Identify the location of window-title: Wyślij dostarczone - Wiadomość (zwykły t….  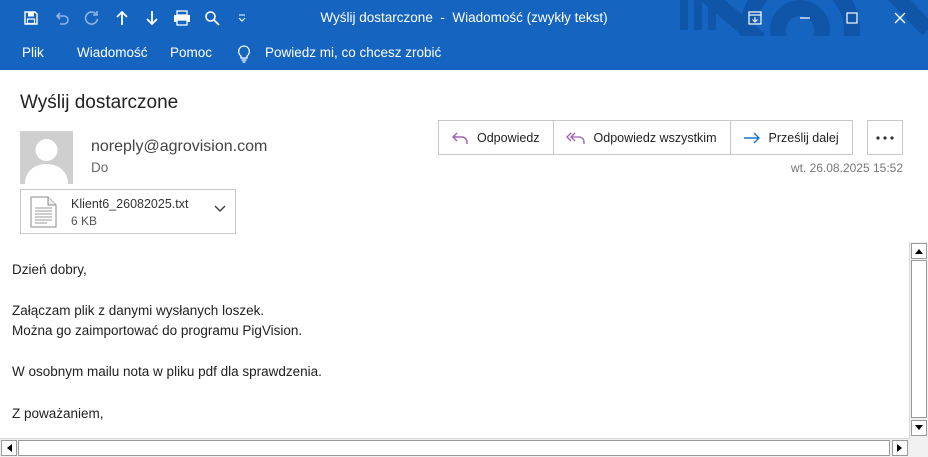
(464, 17).